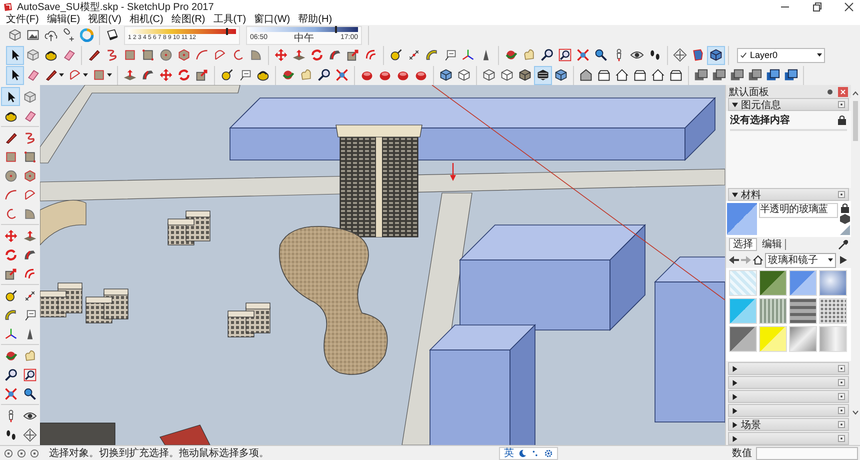 The image size is (860, 460). Describe the element at coordinates (116, 7) in the screenshot. I see `window-title: AutoSave_SU模型.skp - SketchUp Pro 2017` at that location.